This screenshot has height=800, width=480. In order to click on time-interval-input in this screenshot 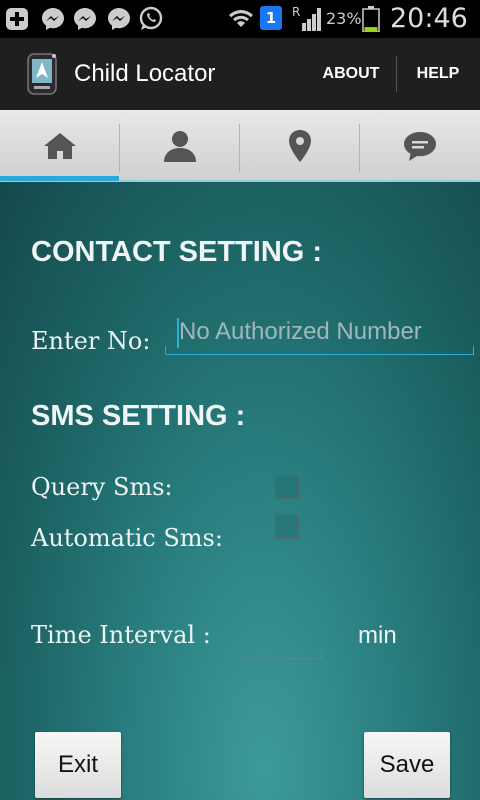, I will do `click(280, 640)`.